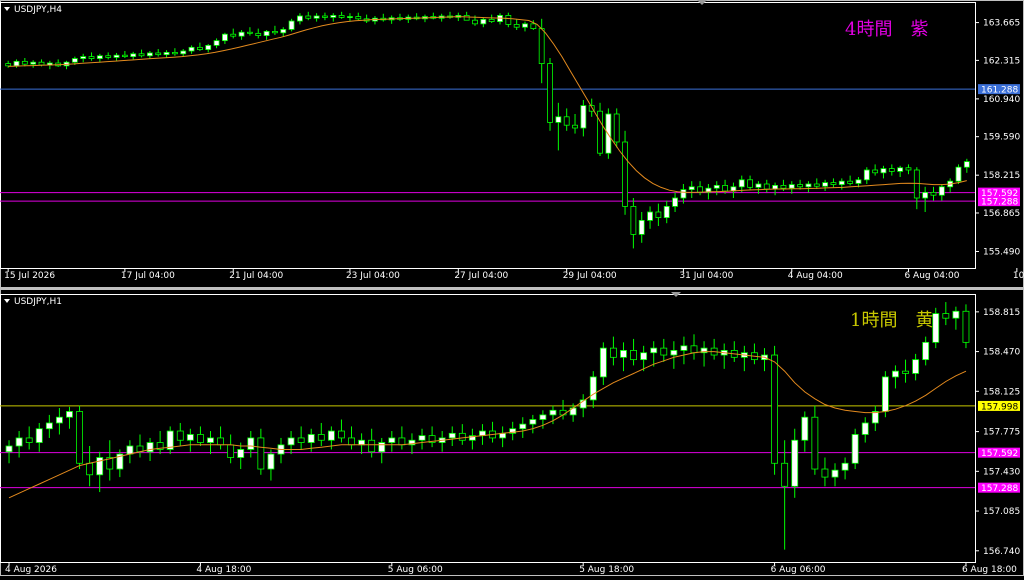 This screenshot has width=1024, height=580. What do you see at coordinates (706, 276) in the screenshot?
I see `h4-x-tick-label: 31 Jul 04:00` at bounding box center [706, 276].